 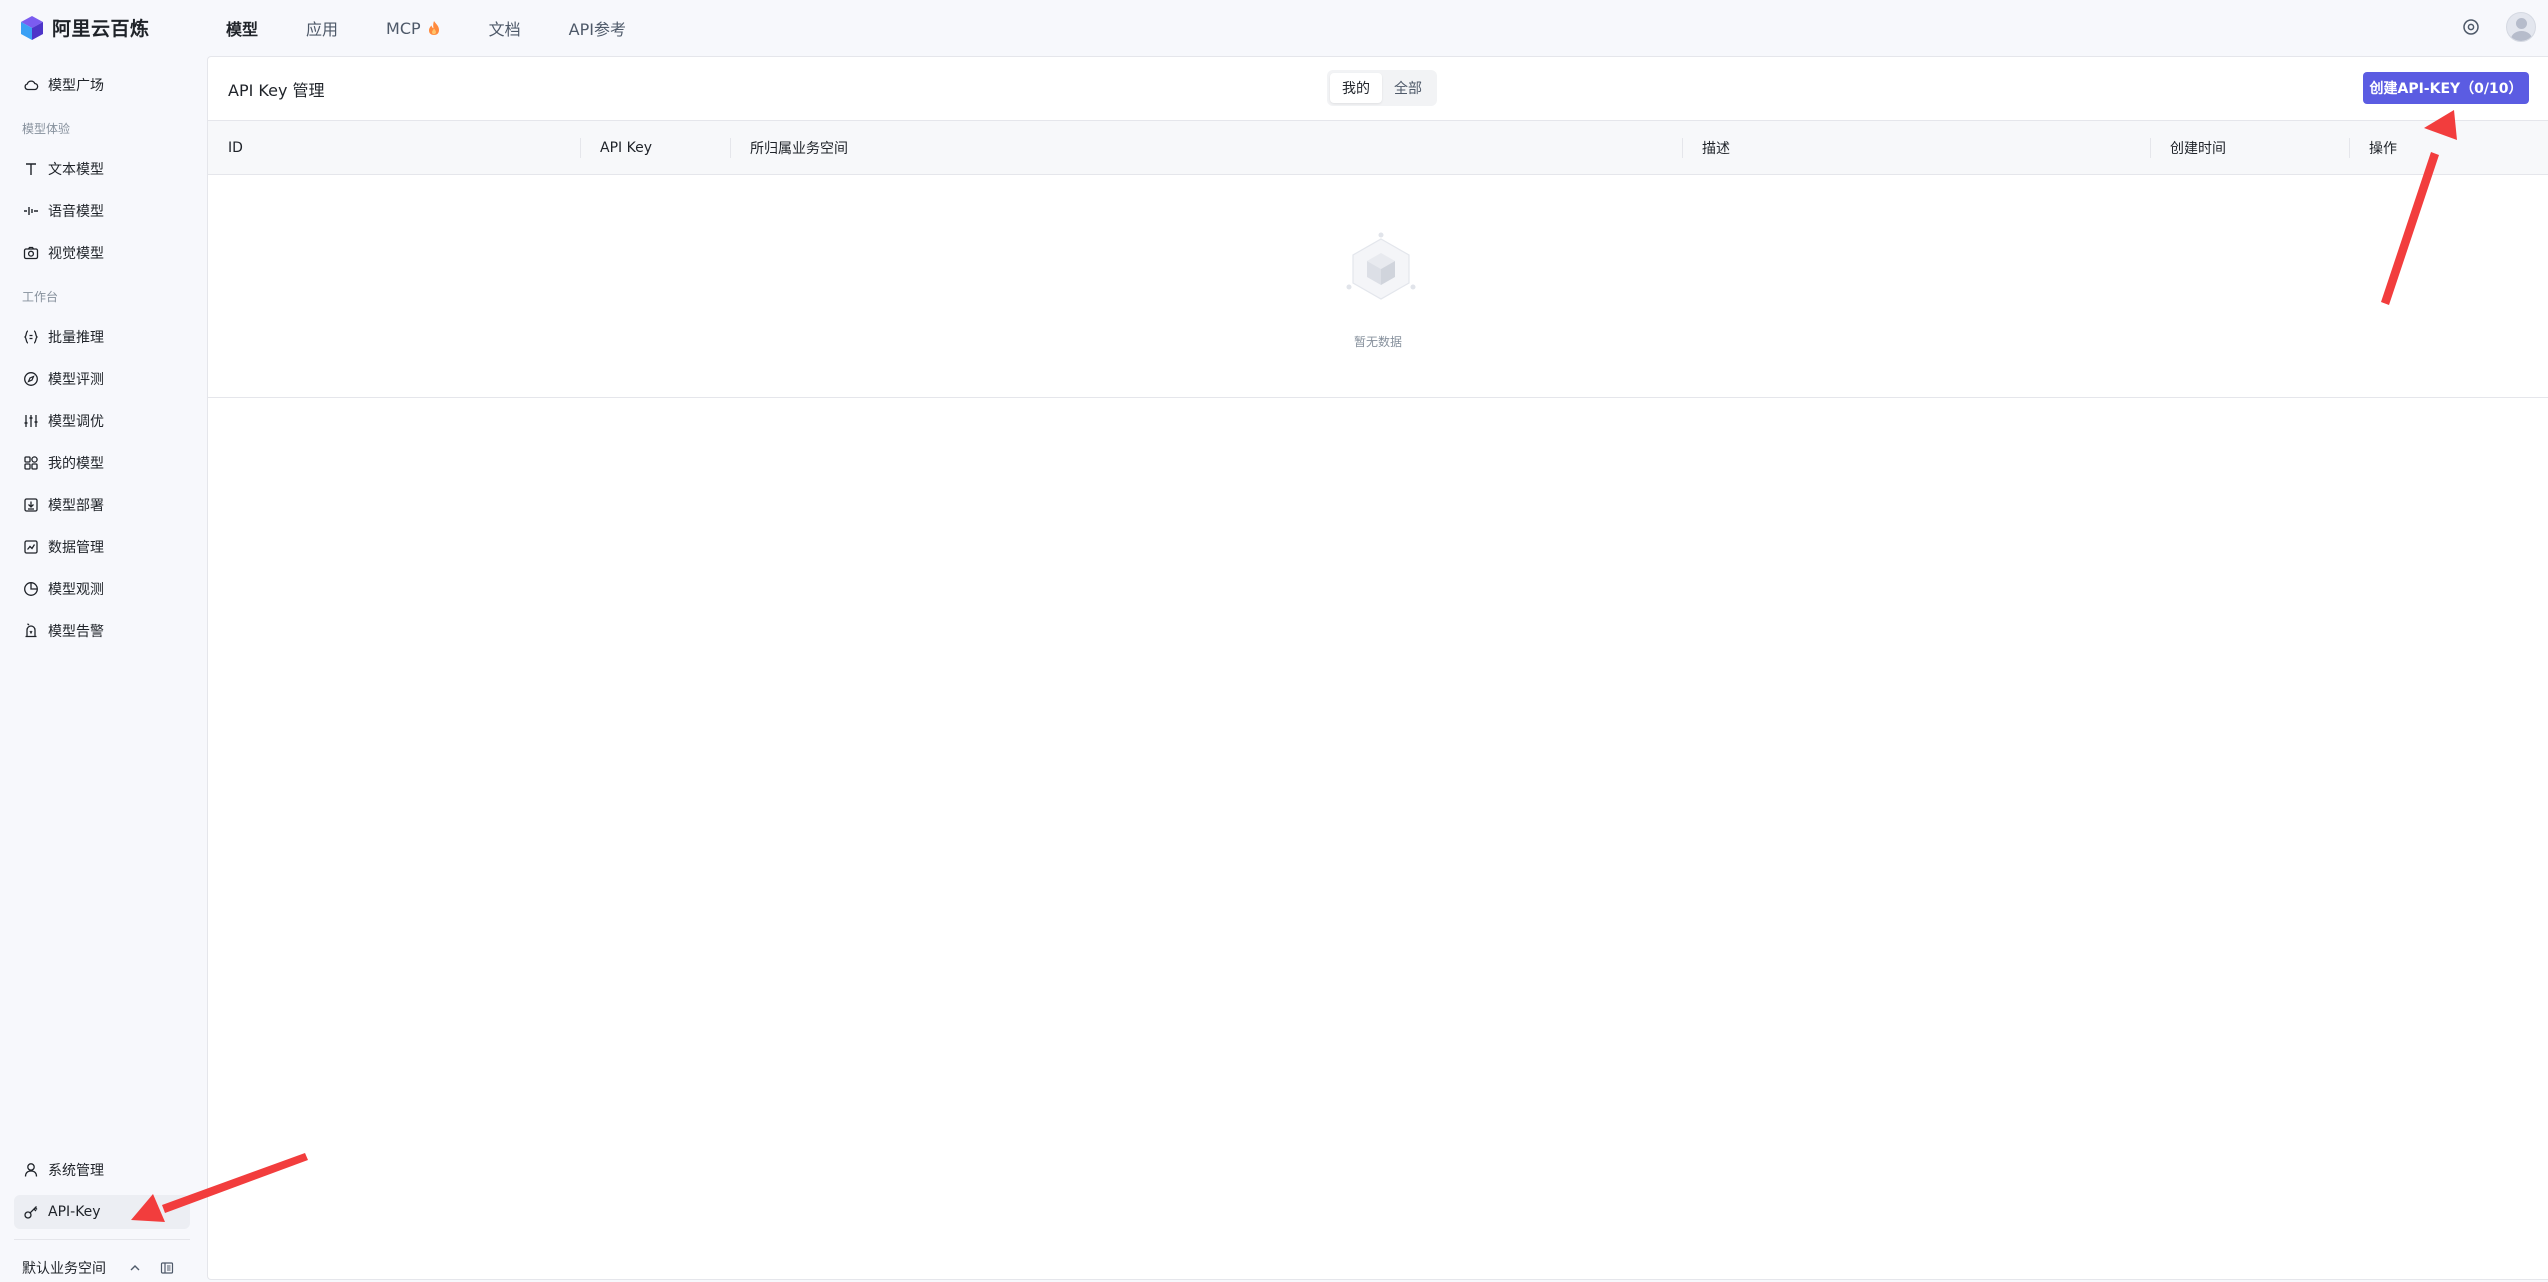 What do you see at coordinates (31, 169) in the screenshot?
I see `text-icon` at bounding box center [31, 169].